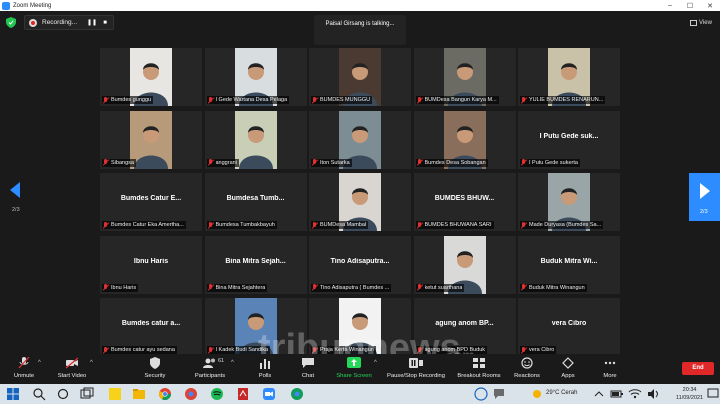 The height and width of the screenshot is (404, 720). Describe the element at coordinates (354, 369) in the screenshot. I see `share-screen-button: Share Screen` at that location.